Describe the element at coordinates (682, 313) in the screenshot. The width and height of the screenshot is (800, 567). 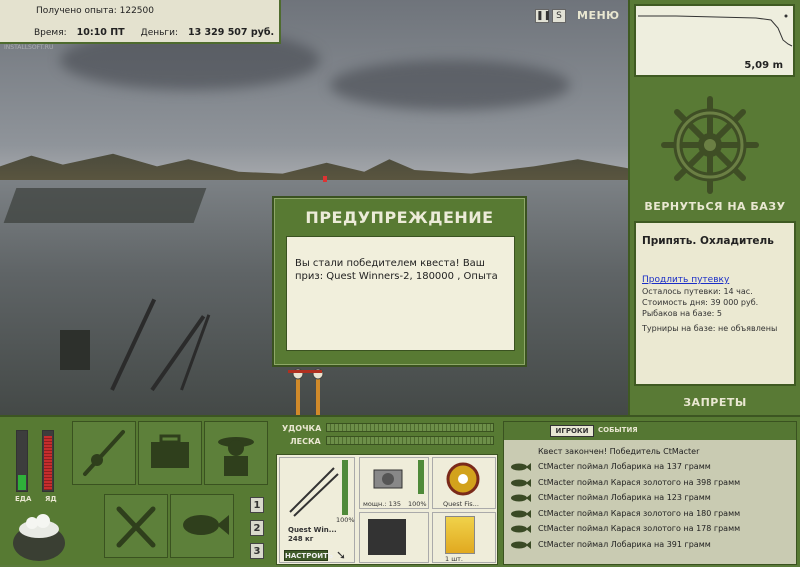
I see `fishers-count: Рыбаков на базе: 5` at that location.